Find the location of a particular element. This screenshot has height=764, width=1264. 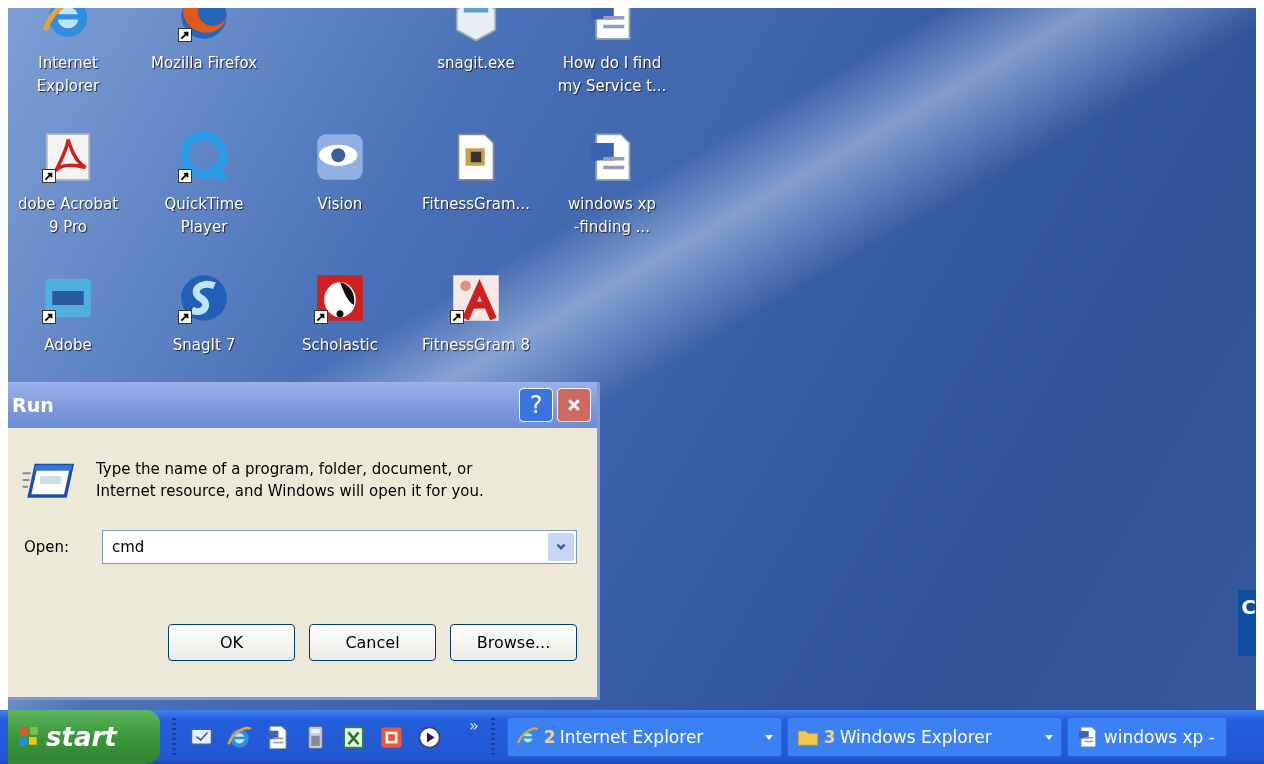

icon-label: FitnessGram 8 is located at coordinates (476, 345).